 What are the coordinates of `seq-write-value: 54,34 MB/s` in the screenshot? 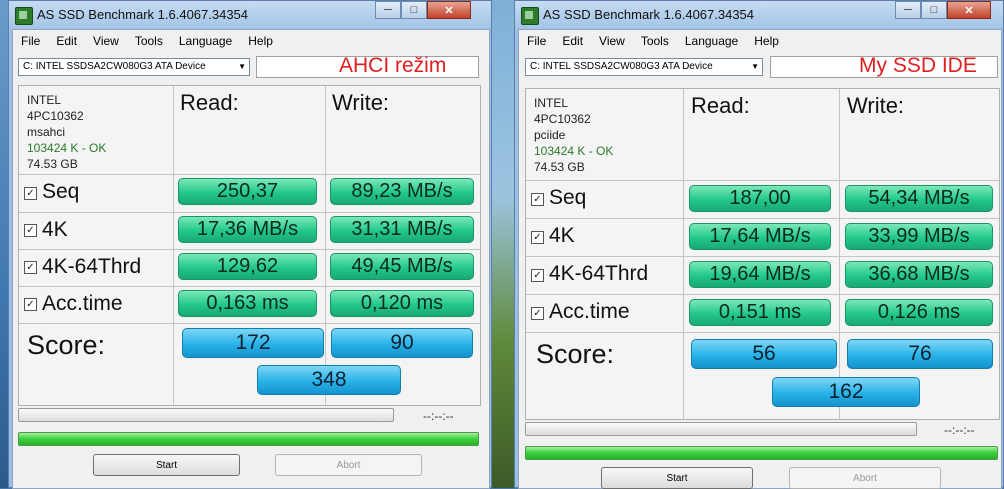 It's located at (919, 198).